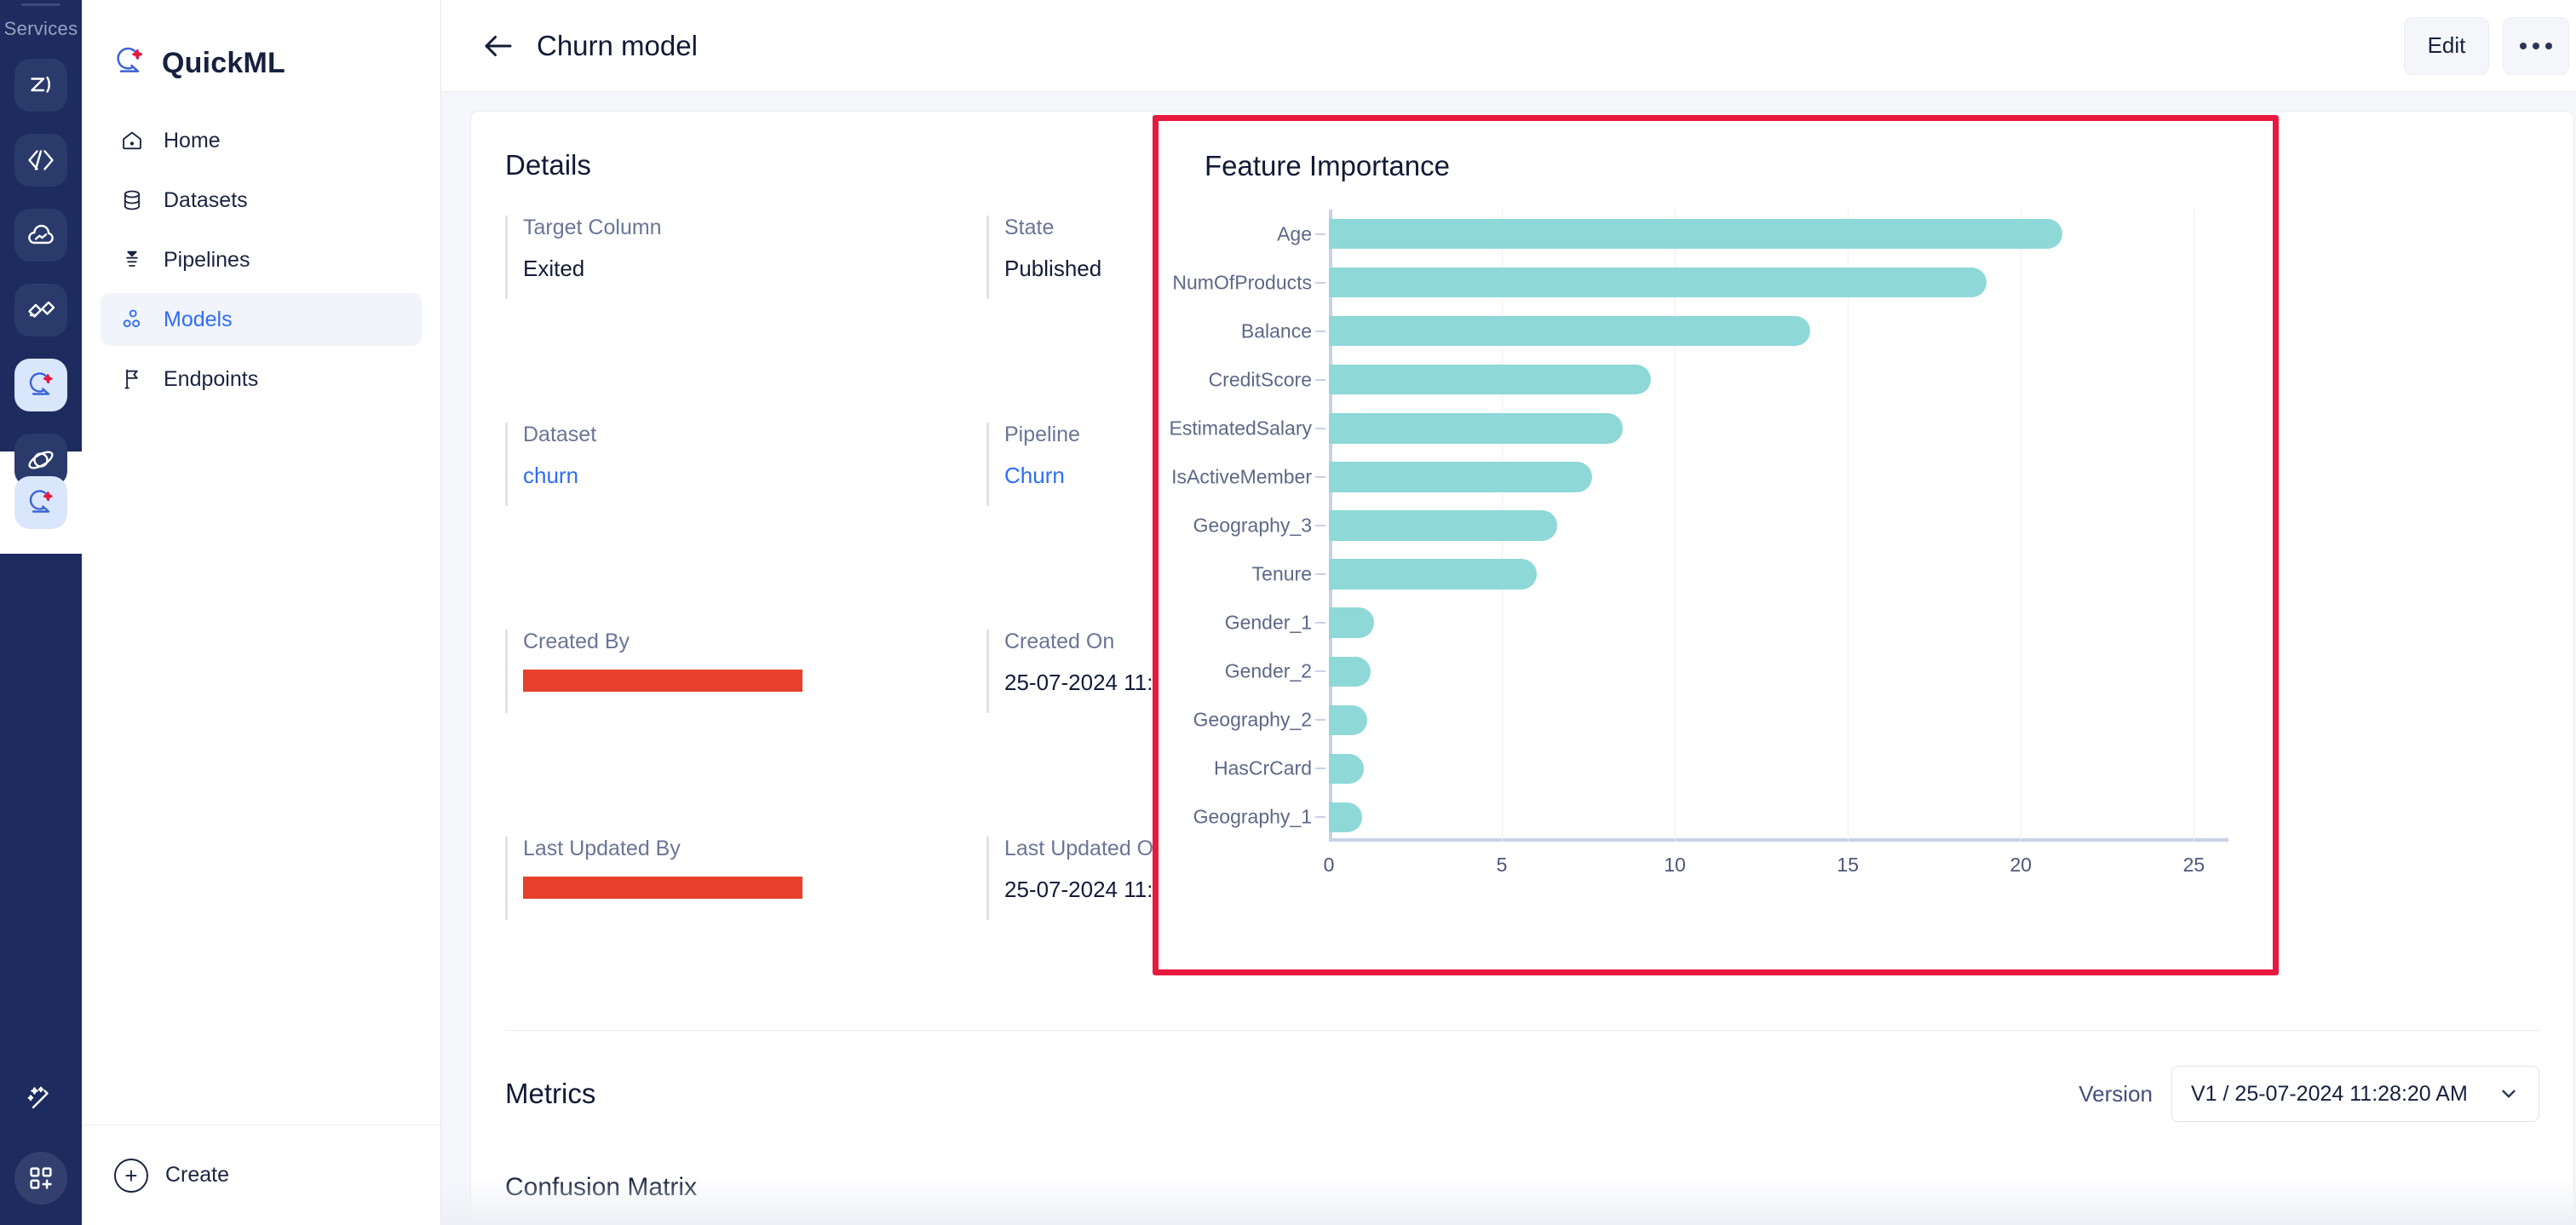  I want to click on version-control: Version V1 / 25-07-2024 11:28:20 AM, so click(2309, 1094).